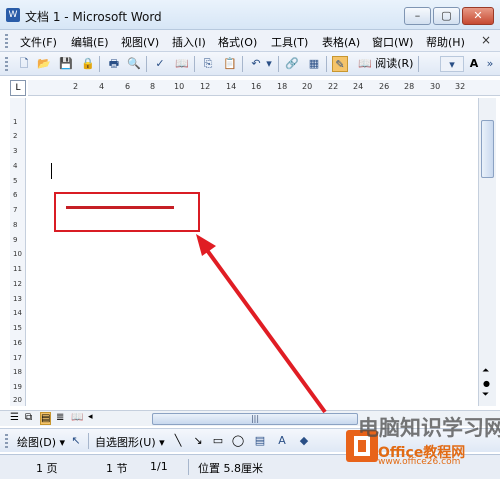 The height and width of the screenshot is (479, 500). What do you see at coordinates (90, 42) in the screenshot?
I see `menu-edit: 编辑(E)` at bounding box center [90, 42].